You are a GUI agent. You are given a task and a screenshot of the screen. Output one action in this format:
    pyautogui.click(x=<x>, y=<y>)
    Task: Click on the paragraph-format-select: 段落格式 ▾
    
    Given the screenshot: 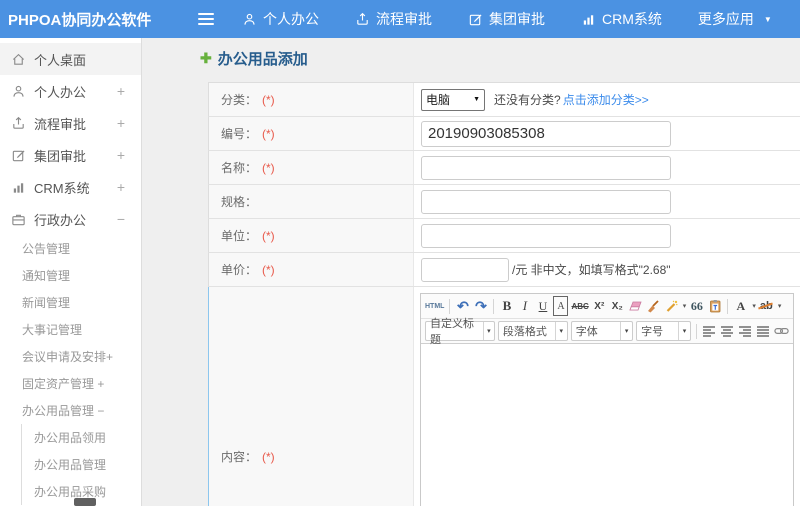 What is the action you would take?
    pyautogui.click(x=532, y=331)
    